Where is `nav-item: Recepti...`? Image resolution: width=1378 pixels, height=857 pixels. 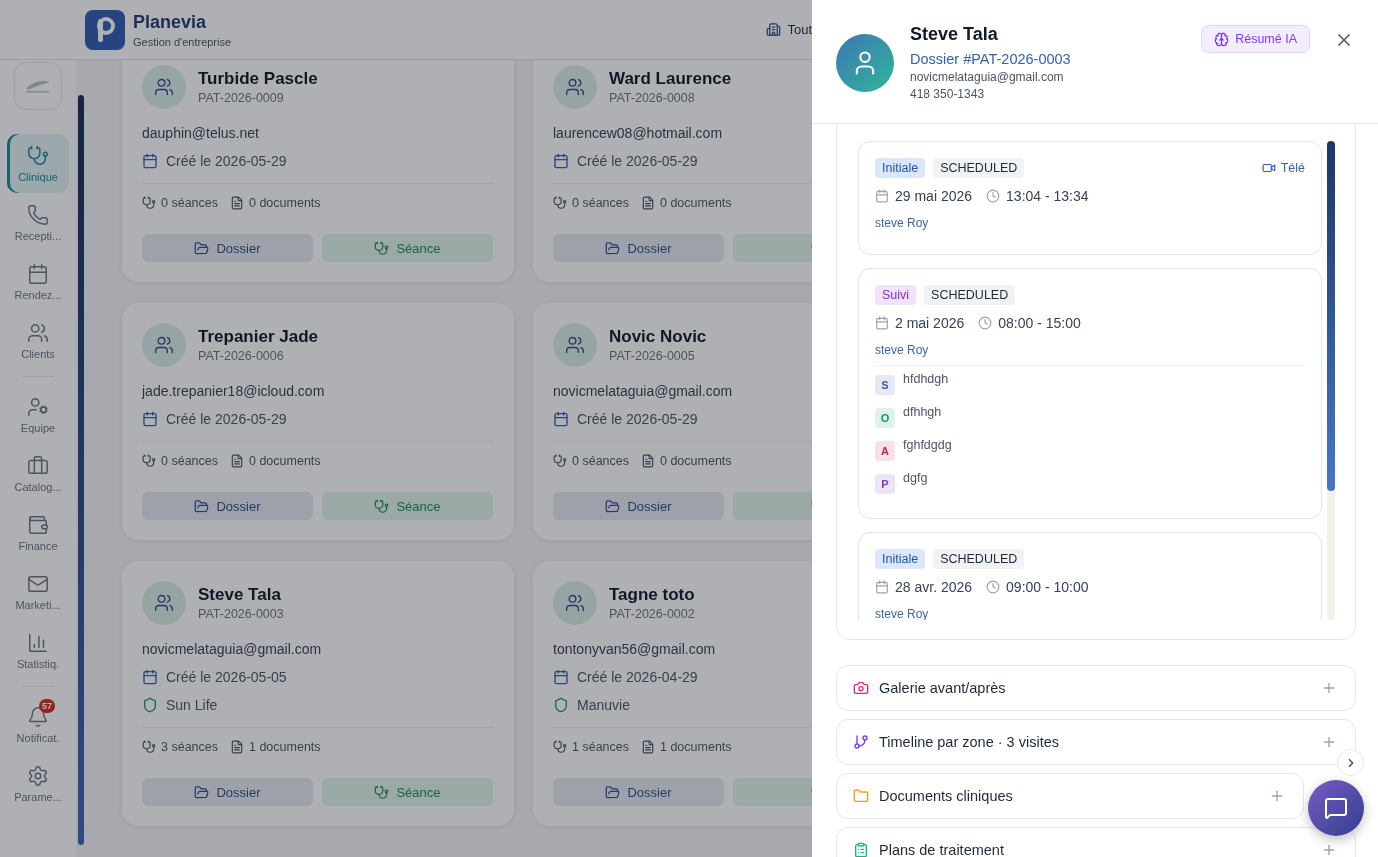
nav-item: Recepti... is located at coordinates (38, 222).